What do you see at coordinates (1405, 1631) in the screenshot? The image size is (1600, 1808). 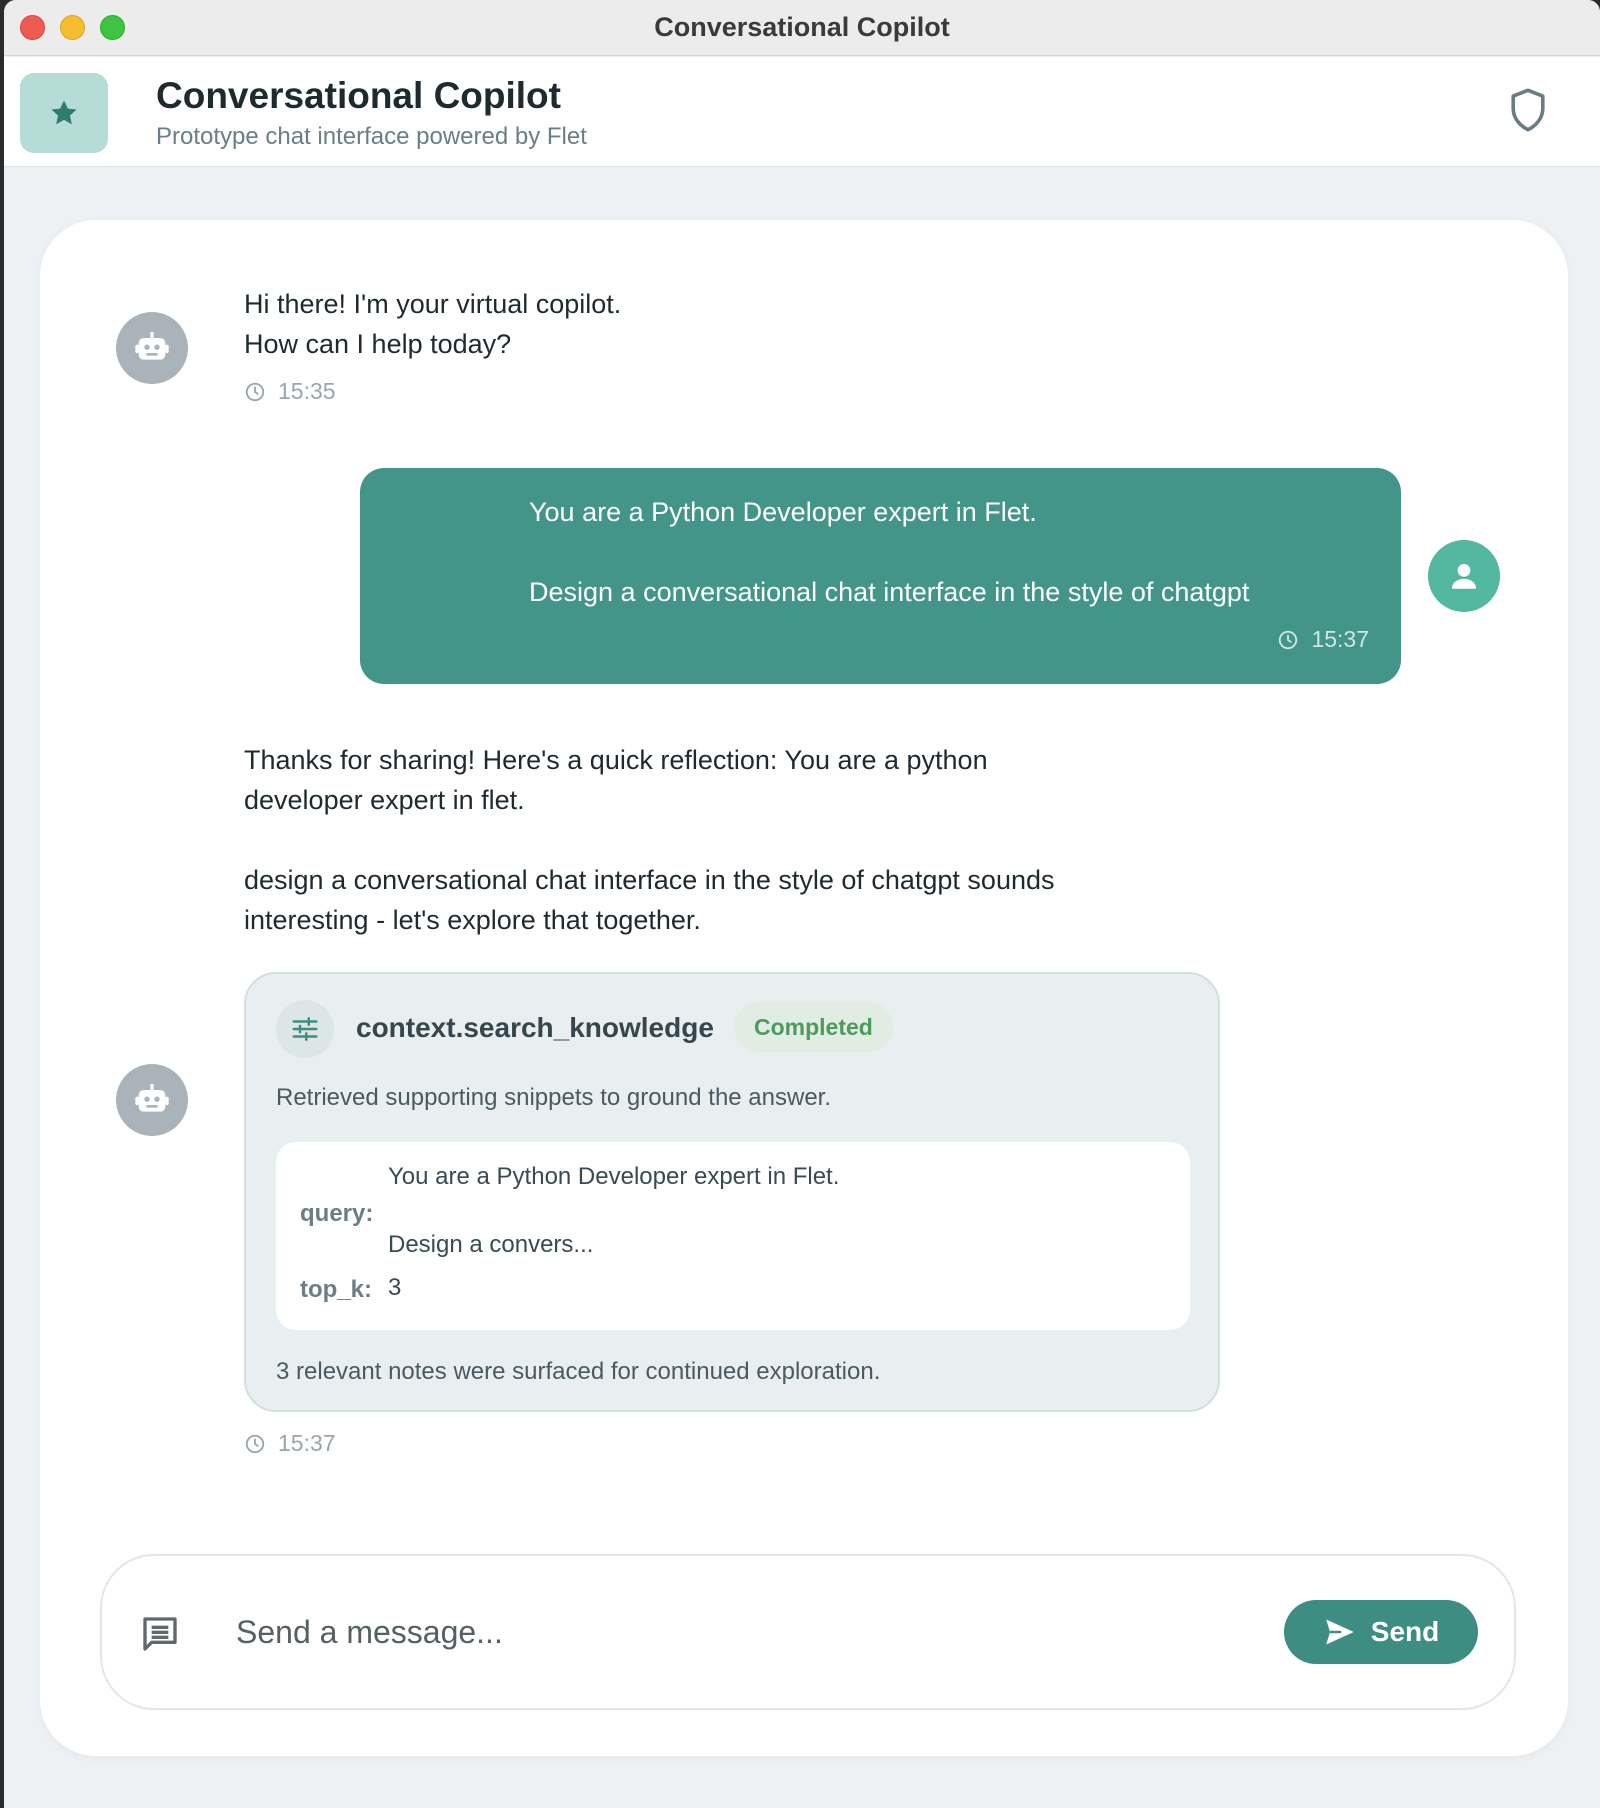 I see `send-button-label: Send` at bounding box center [1405, 1631].